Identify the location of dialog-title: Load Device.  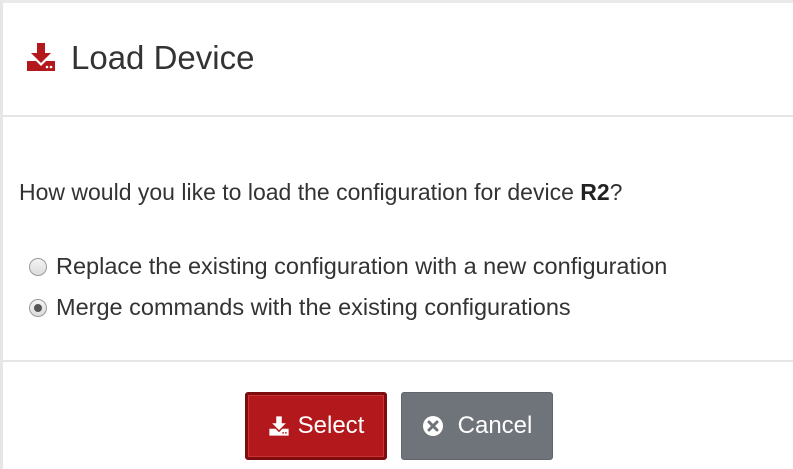
(163, 57).